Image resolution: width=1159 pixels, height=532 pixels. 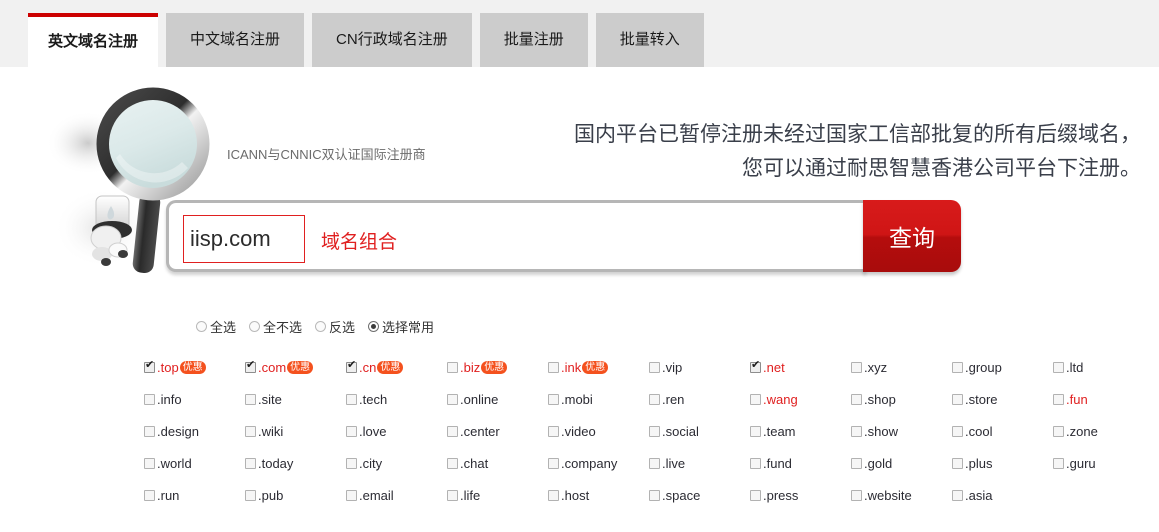 I want to click on suffix-option: .live, so click(x=699, y=463).